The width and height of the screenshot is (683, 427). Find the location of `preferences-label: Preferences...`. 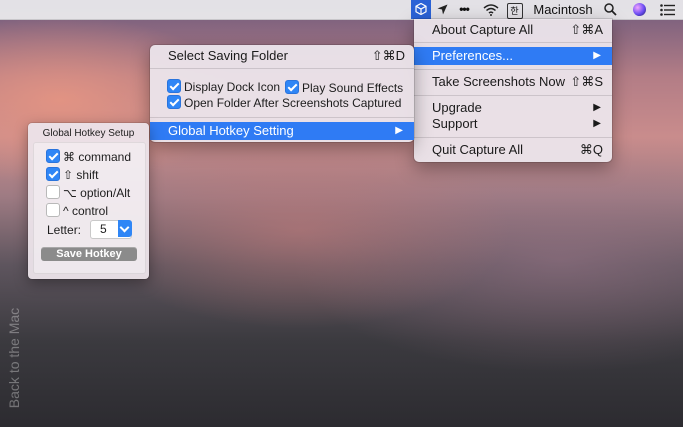

preferences-label: Preferences... is located at coordinates (472, 55).